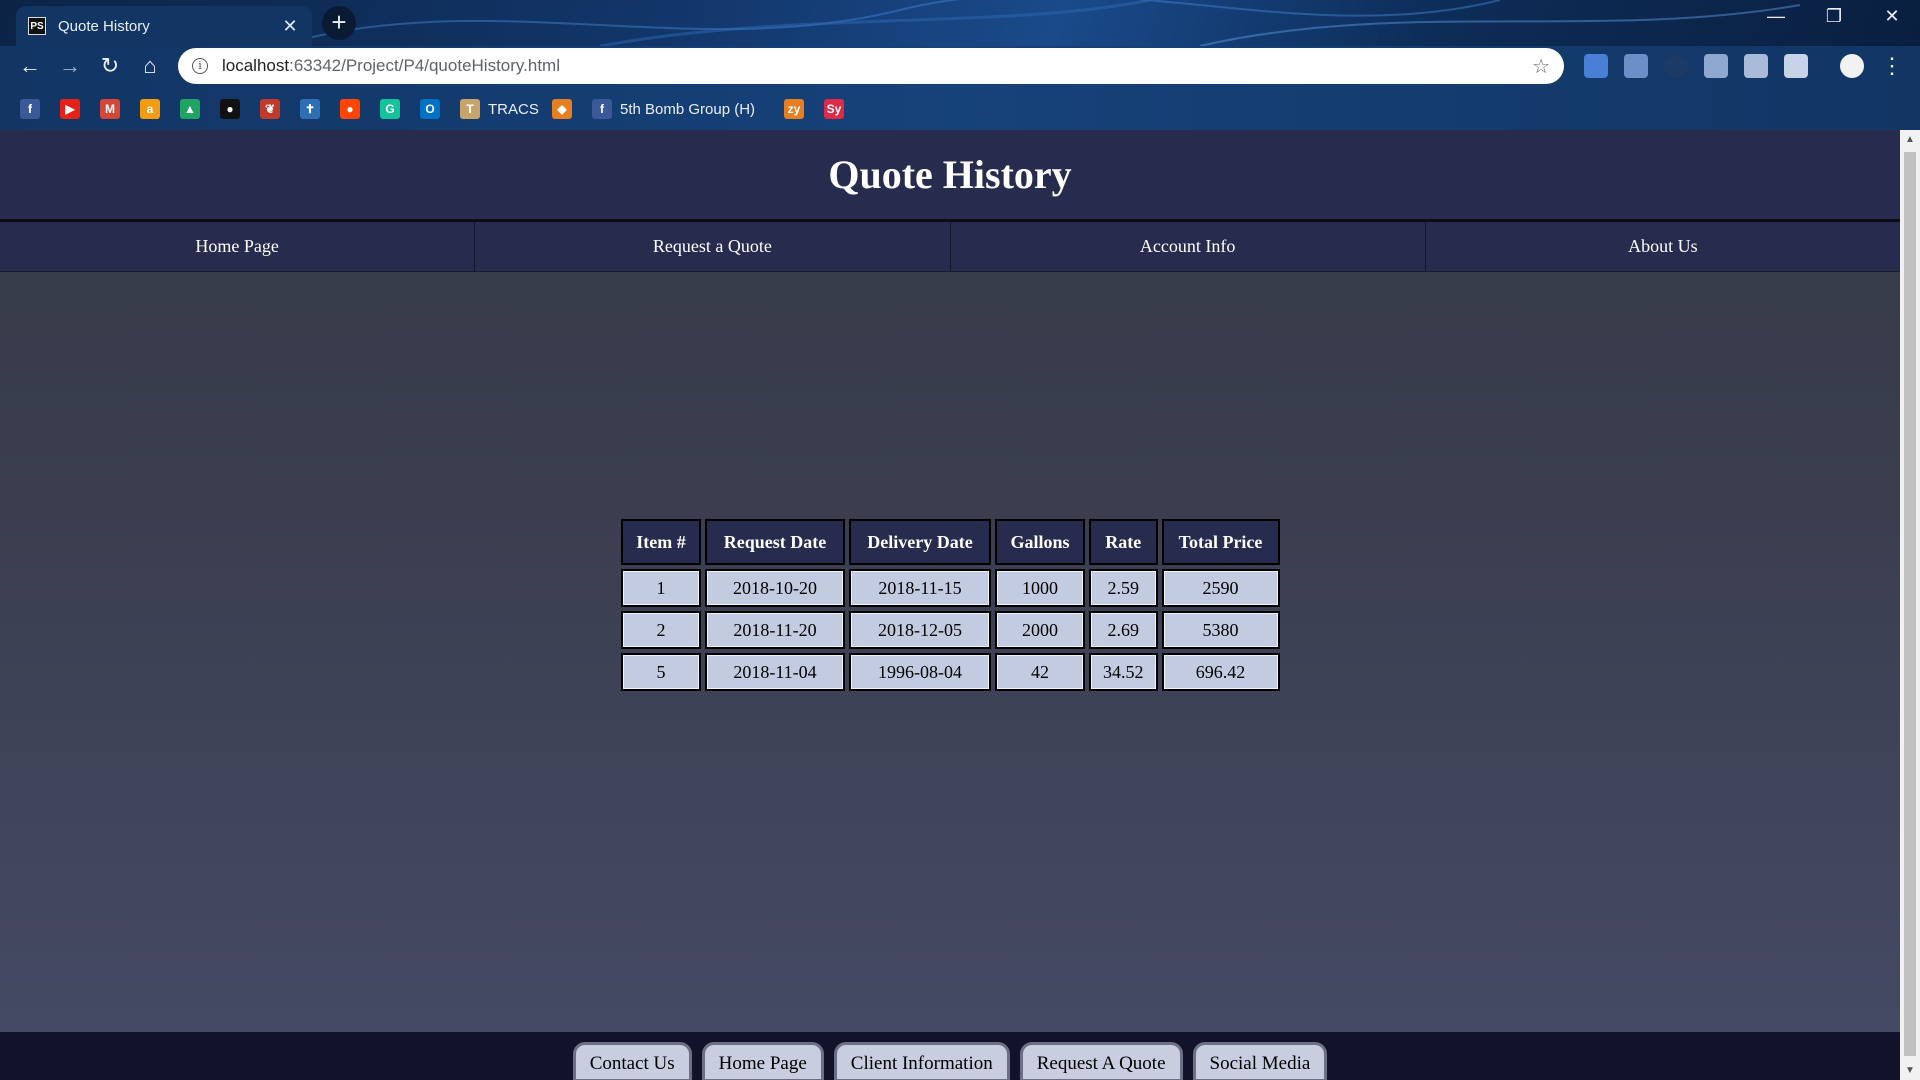  What do you see at coordinates (256, 65) in the screenshot?
I see `url-host: localhost` at bounding box center [256, 65].